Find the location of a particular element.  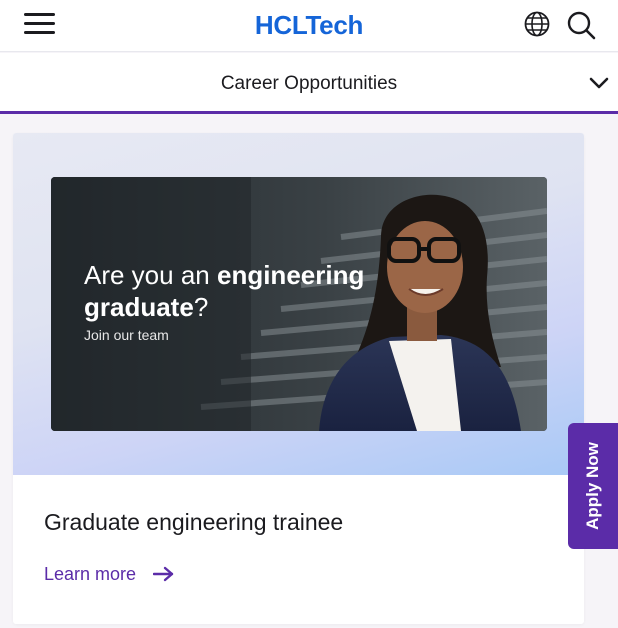

section-title: Career Opportunities is located at coordinates (309, 83).